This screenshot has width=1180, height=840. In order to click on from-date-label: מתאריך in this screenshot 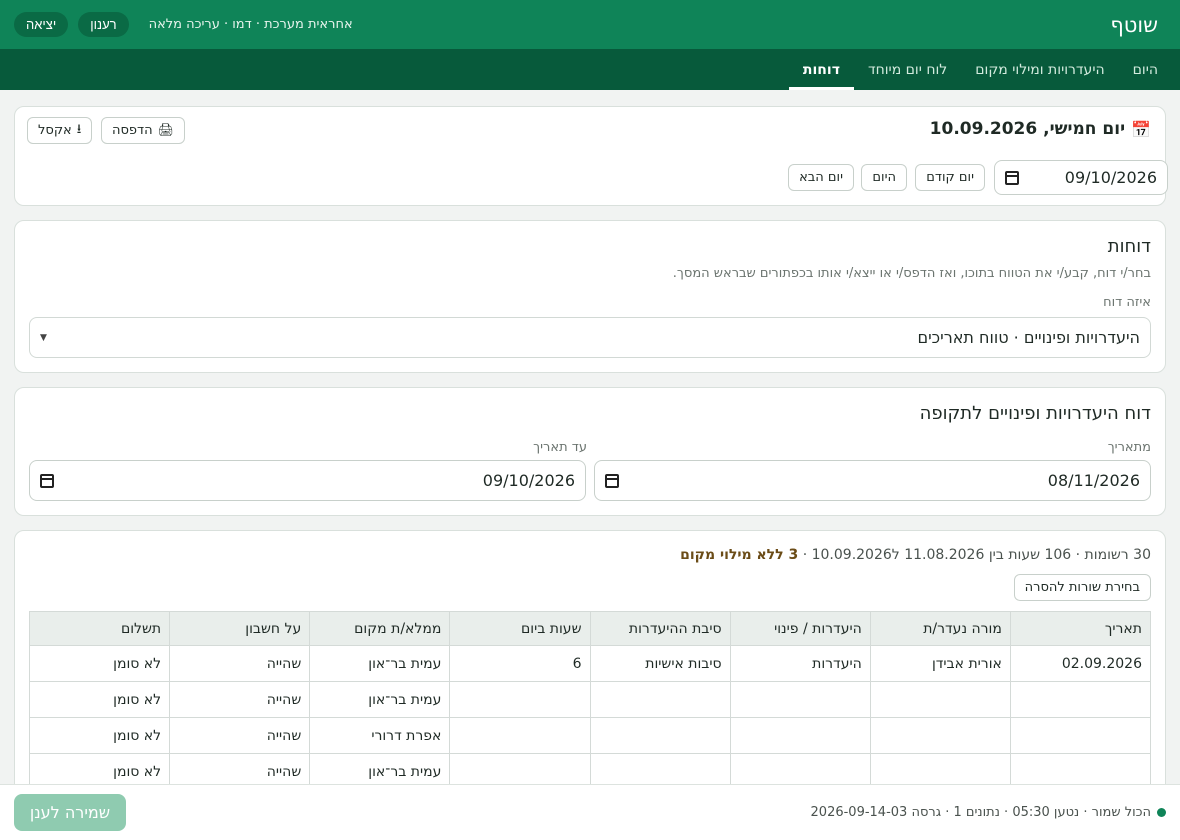, I will do `click(1129, 447)`.